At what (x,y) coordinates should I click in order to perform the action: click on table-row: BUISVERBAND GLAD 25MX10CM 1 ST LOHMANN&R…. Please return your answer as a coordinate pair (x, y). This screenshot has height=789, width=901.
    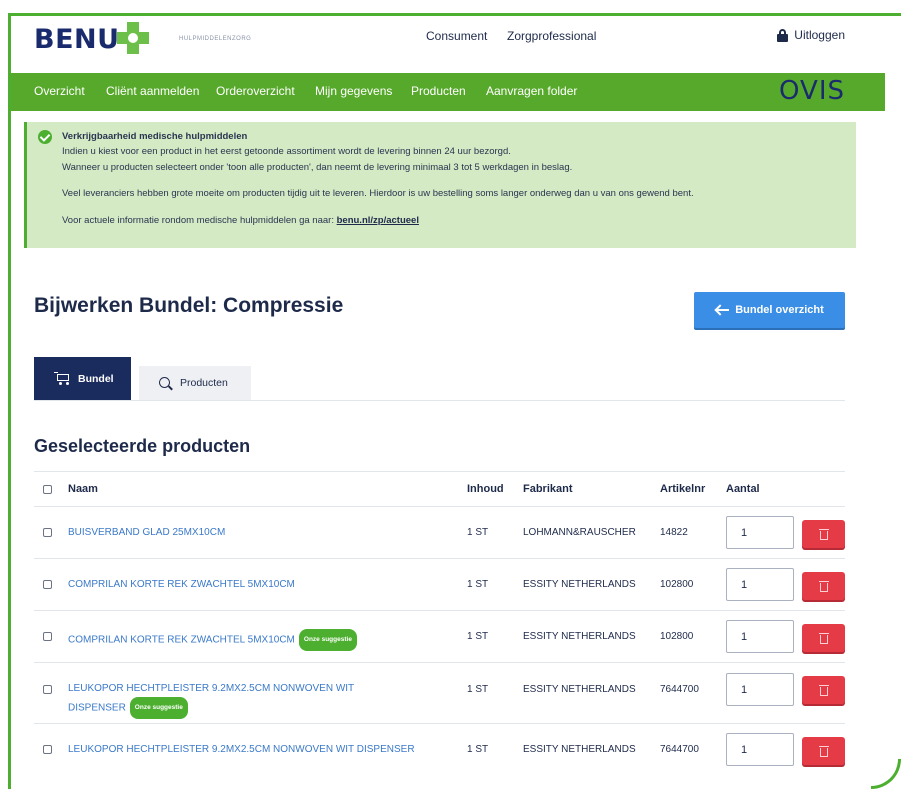
    Looking at the image, I should click on (439, 532).